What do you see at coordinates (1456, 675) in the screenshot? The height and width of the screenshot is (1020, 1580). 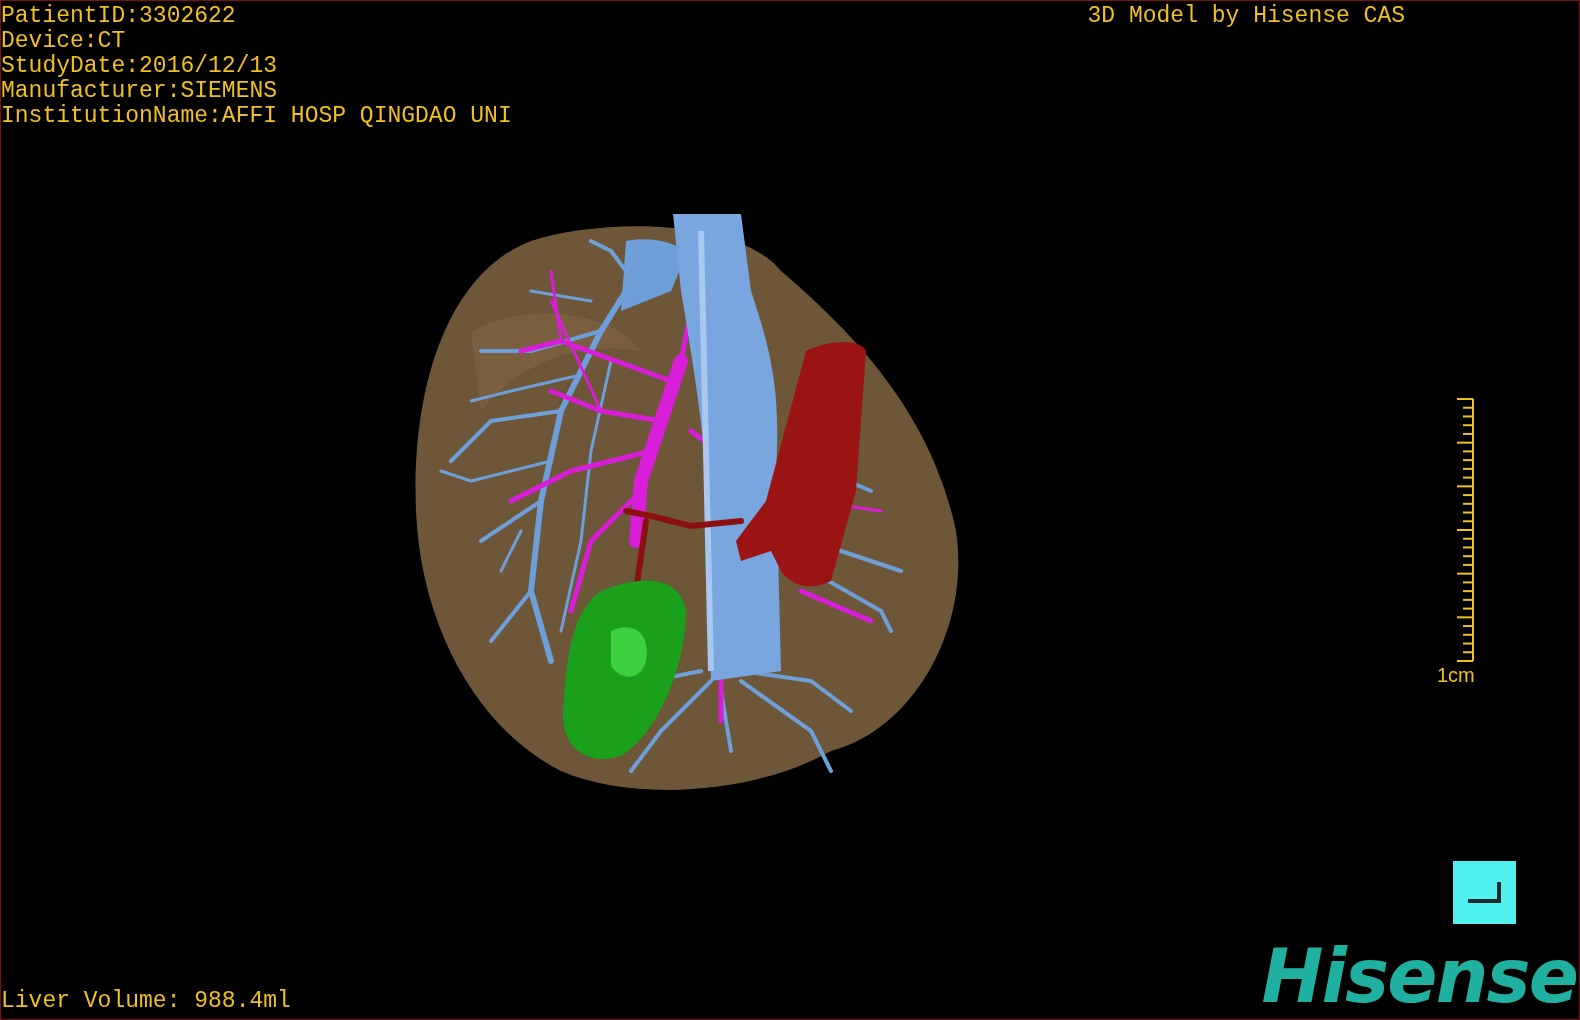 I see `scale-label: 1cm` at bounding box center [1456, 675].